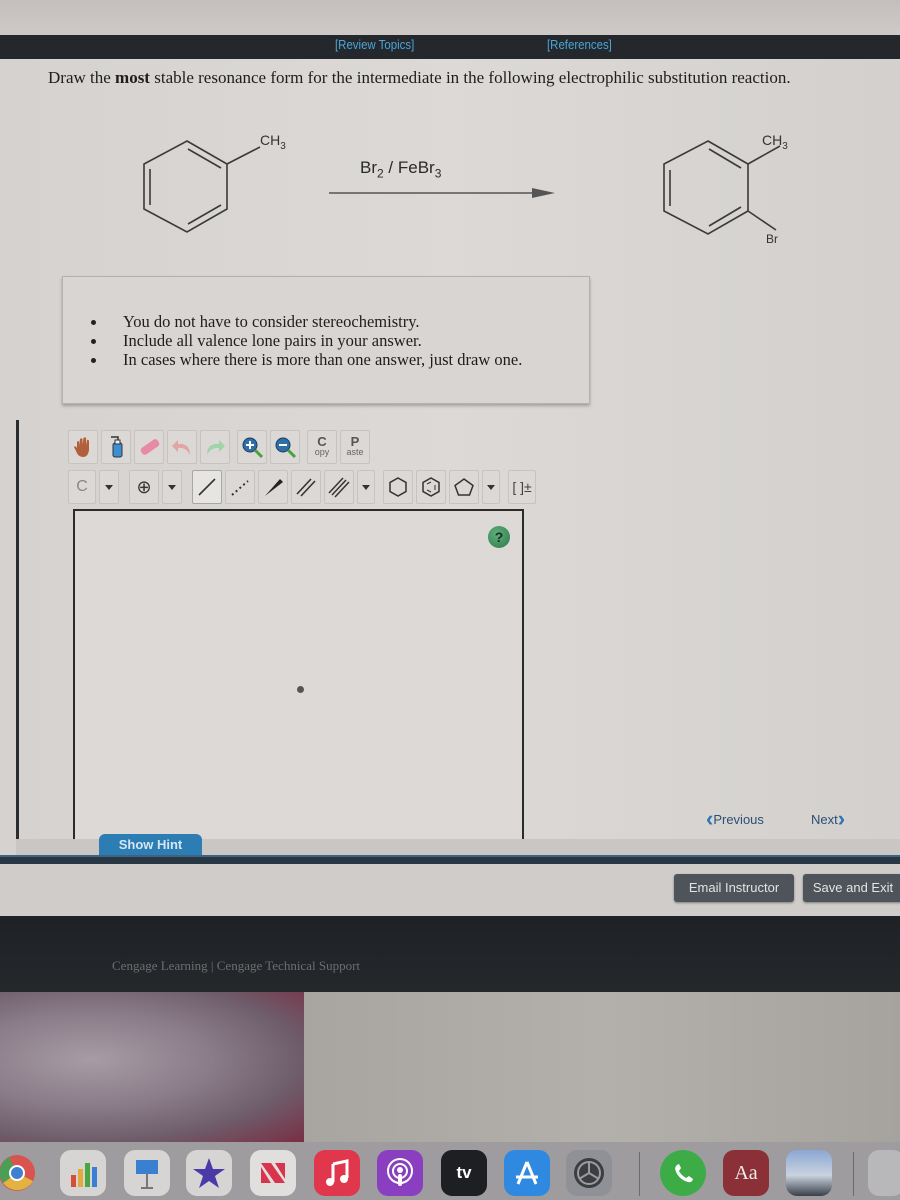 Image resolution: width=900 pixels, height=1200 pixels. I want to click on element-dropdown, so click(109, 487).